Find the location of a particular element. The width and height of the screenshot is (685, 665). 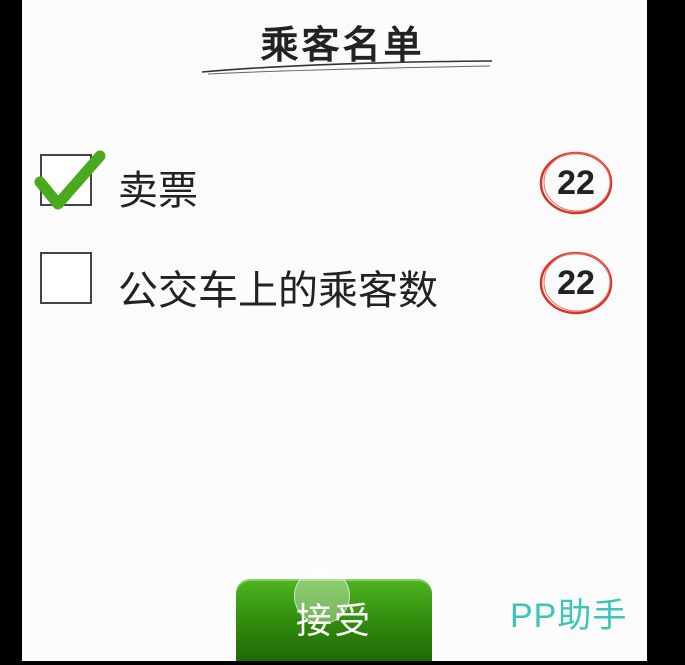

count-badge-passengers: 22 is located at coordinates (576, 283).